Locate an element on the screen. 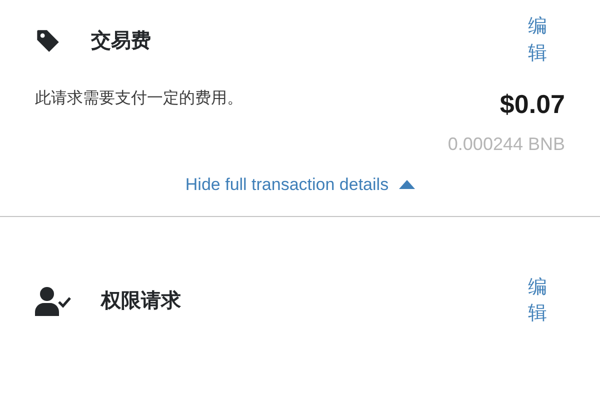  fee-description: 此请求需要支付一定的费用。 is located at coordinates (139, 99).